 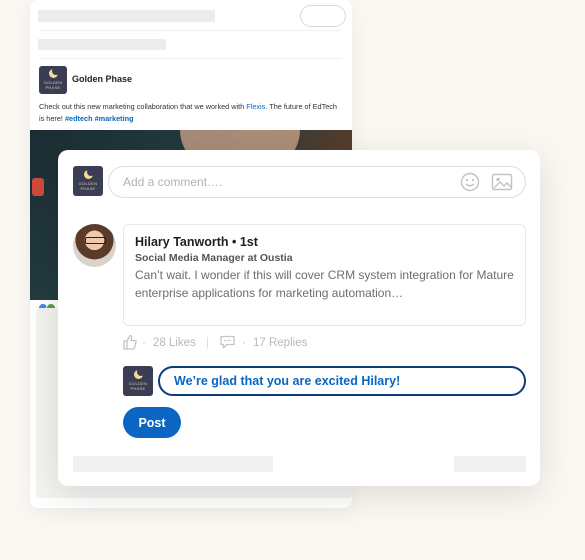 I want to click on comment-author-role: Social Media Manager at Oustia, so click(x=214, y=258).